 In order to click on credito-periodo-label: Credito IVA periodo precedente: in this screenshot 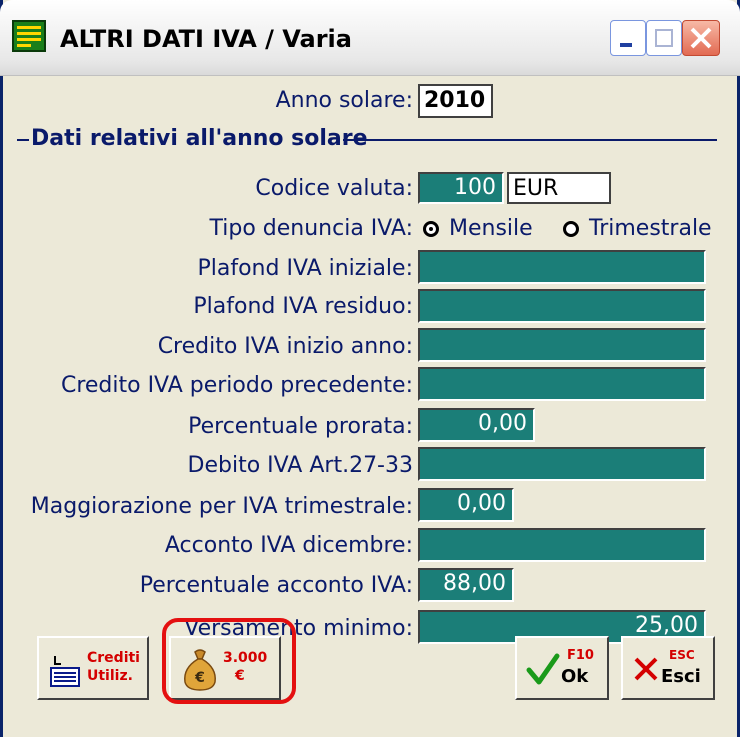, I will do `click(236, 385)`.